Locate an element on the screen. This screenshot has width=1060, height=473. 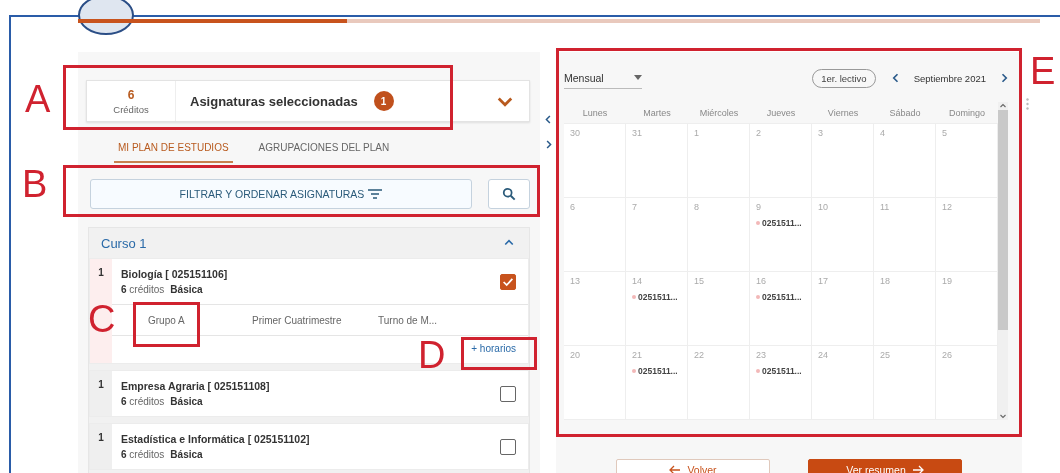
day-number: 17 is located at coordinates (823, 281).